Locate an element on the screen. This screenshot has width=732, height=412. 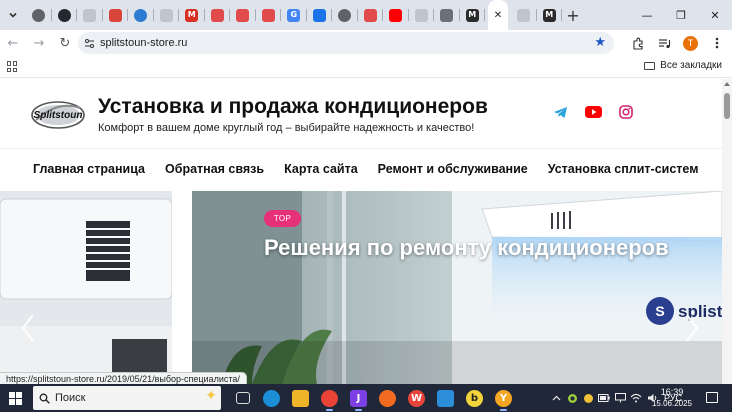
page-scrollbar is located at coordinates (727, 231).